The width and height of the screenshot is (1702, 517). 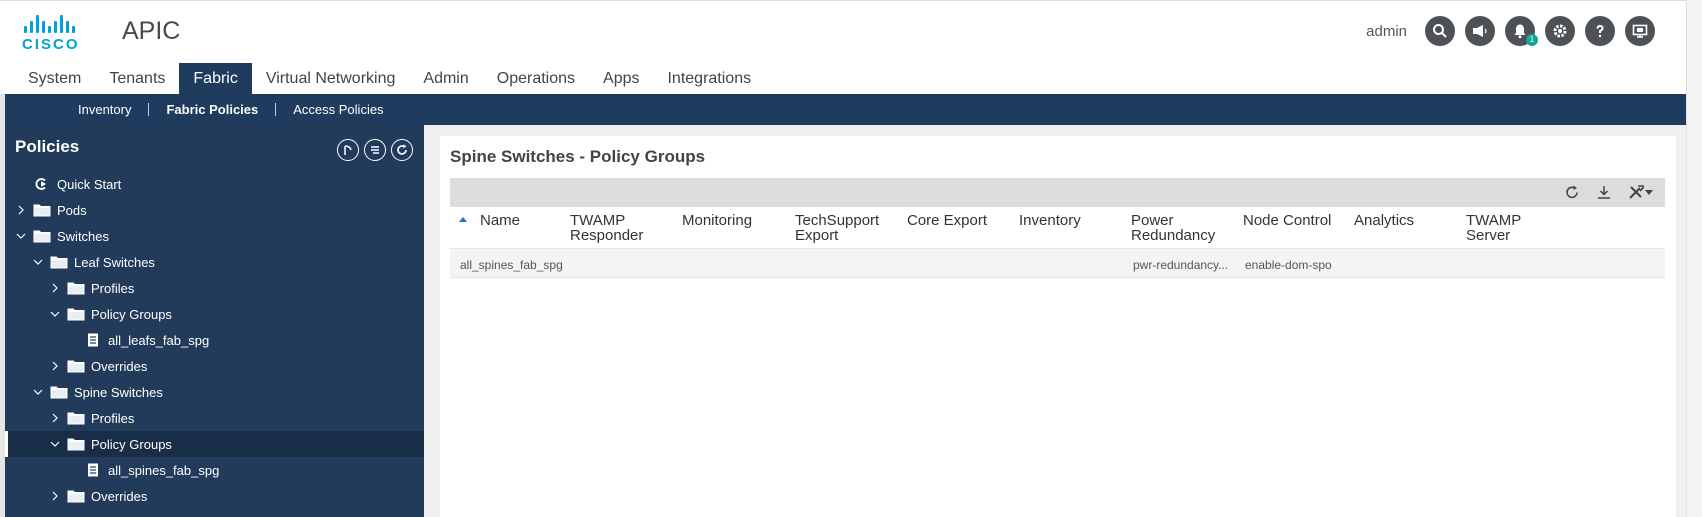 I want to click on tree-item-all-spines-fab-spg: all_spines_fab_spg, so click(x=214, y=470).